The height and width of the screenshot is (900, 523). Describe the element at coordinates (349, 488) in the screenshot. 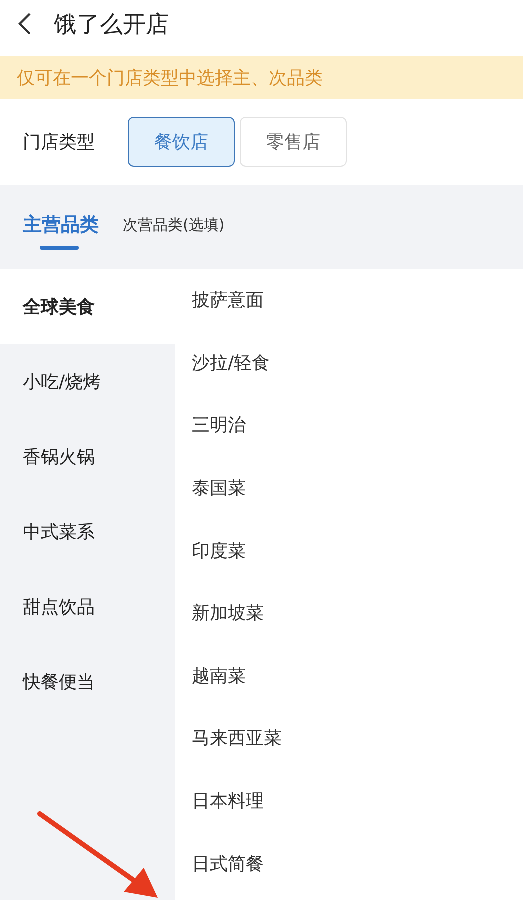

I see `subcategory-item: 泰国菜` at that location.